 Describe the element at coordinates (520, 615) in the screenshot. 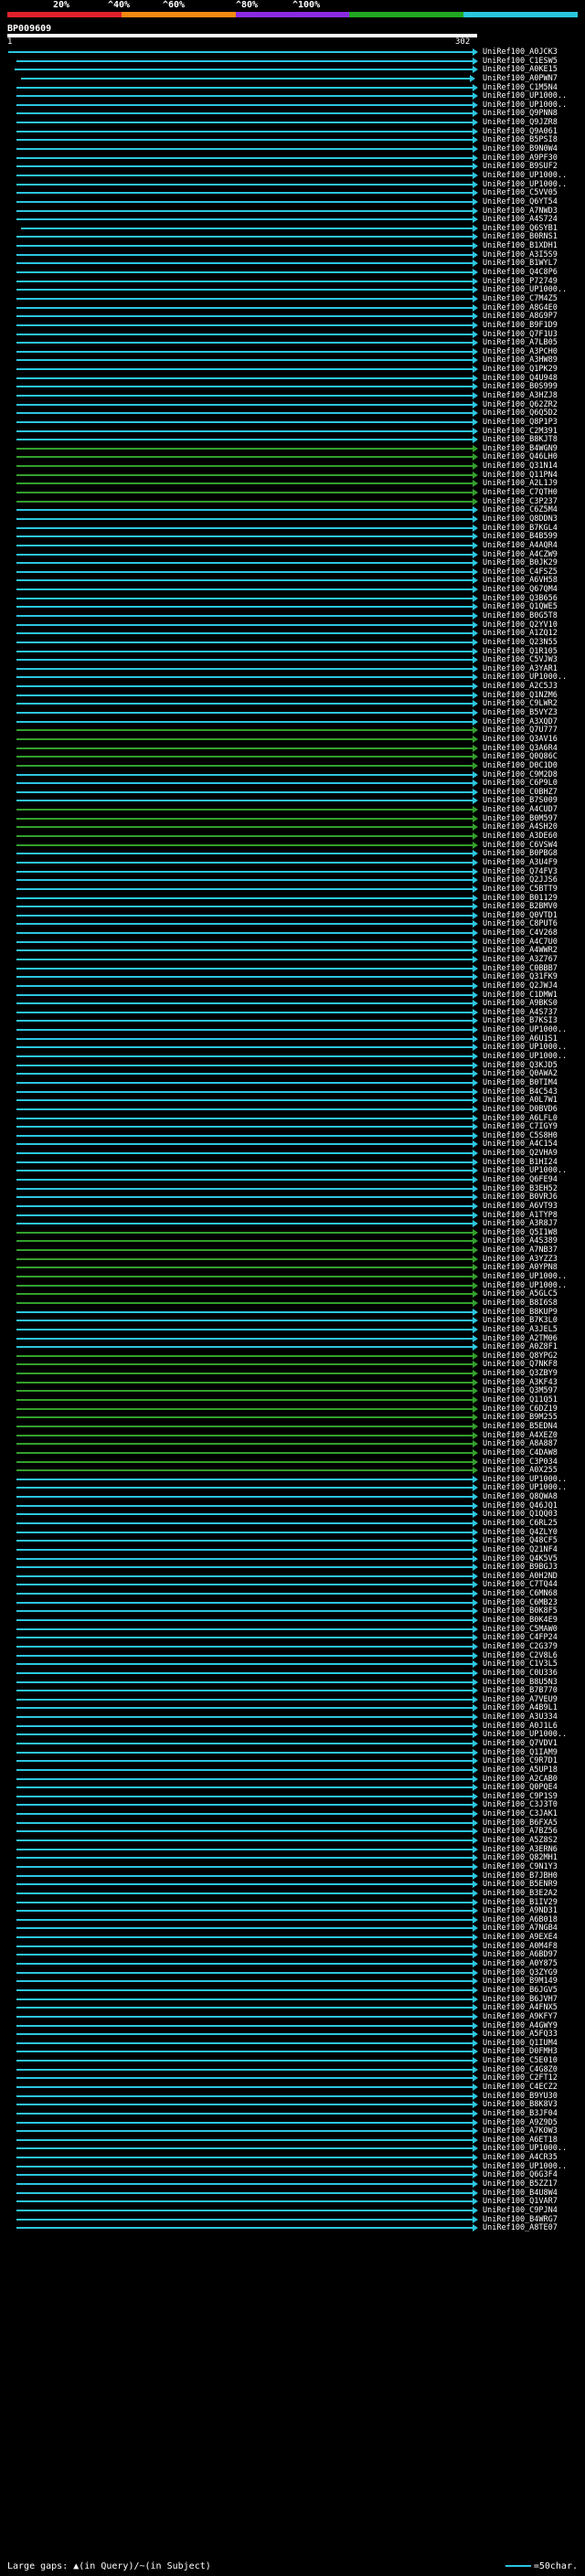

I see `hit-label: UniRef100_B0G5T8` at that location.